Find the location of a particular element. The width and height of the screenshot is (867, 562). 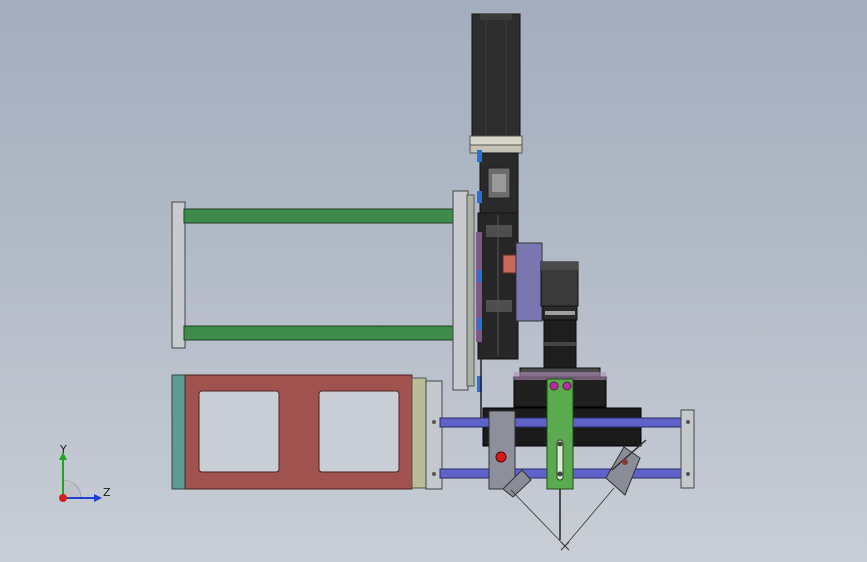

sensor-bracket-assembly is located at coordinates (567, 464).